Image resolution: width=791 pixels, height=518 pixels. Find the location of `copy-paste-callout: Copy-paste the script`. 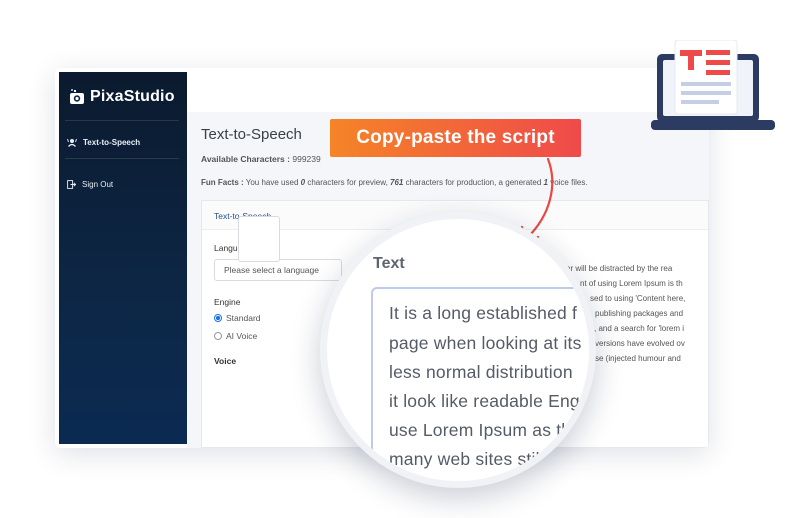

copy-paste-callout: Copy-paste the script is located at coordinates (455, 138).